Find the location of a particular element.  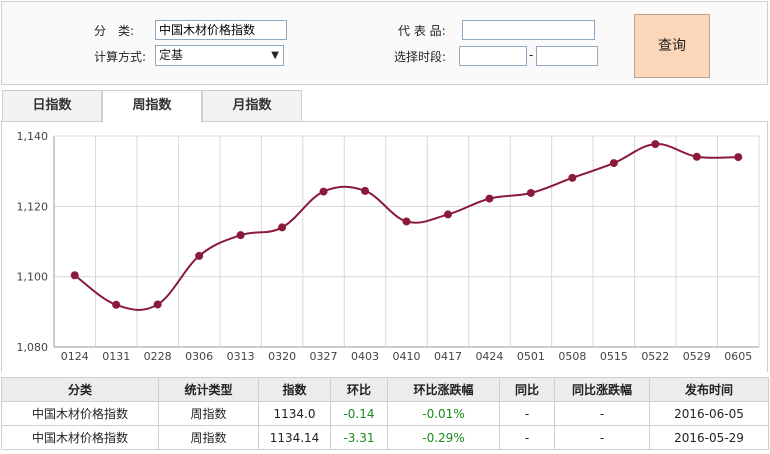

table-cell: 1134.0 is located at coordinates (294, 413).